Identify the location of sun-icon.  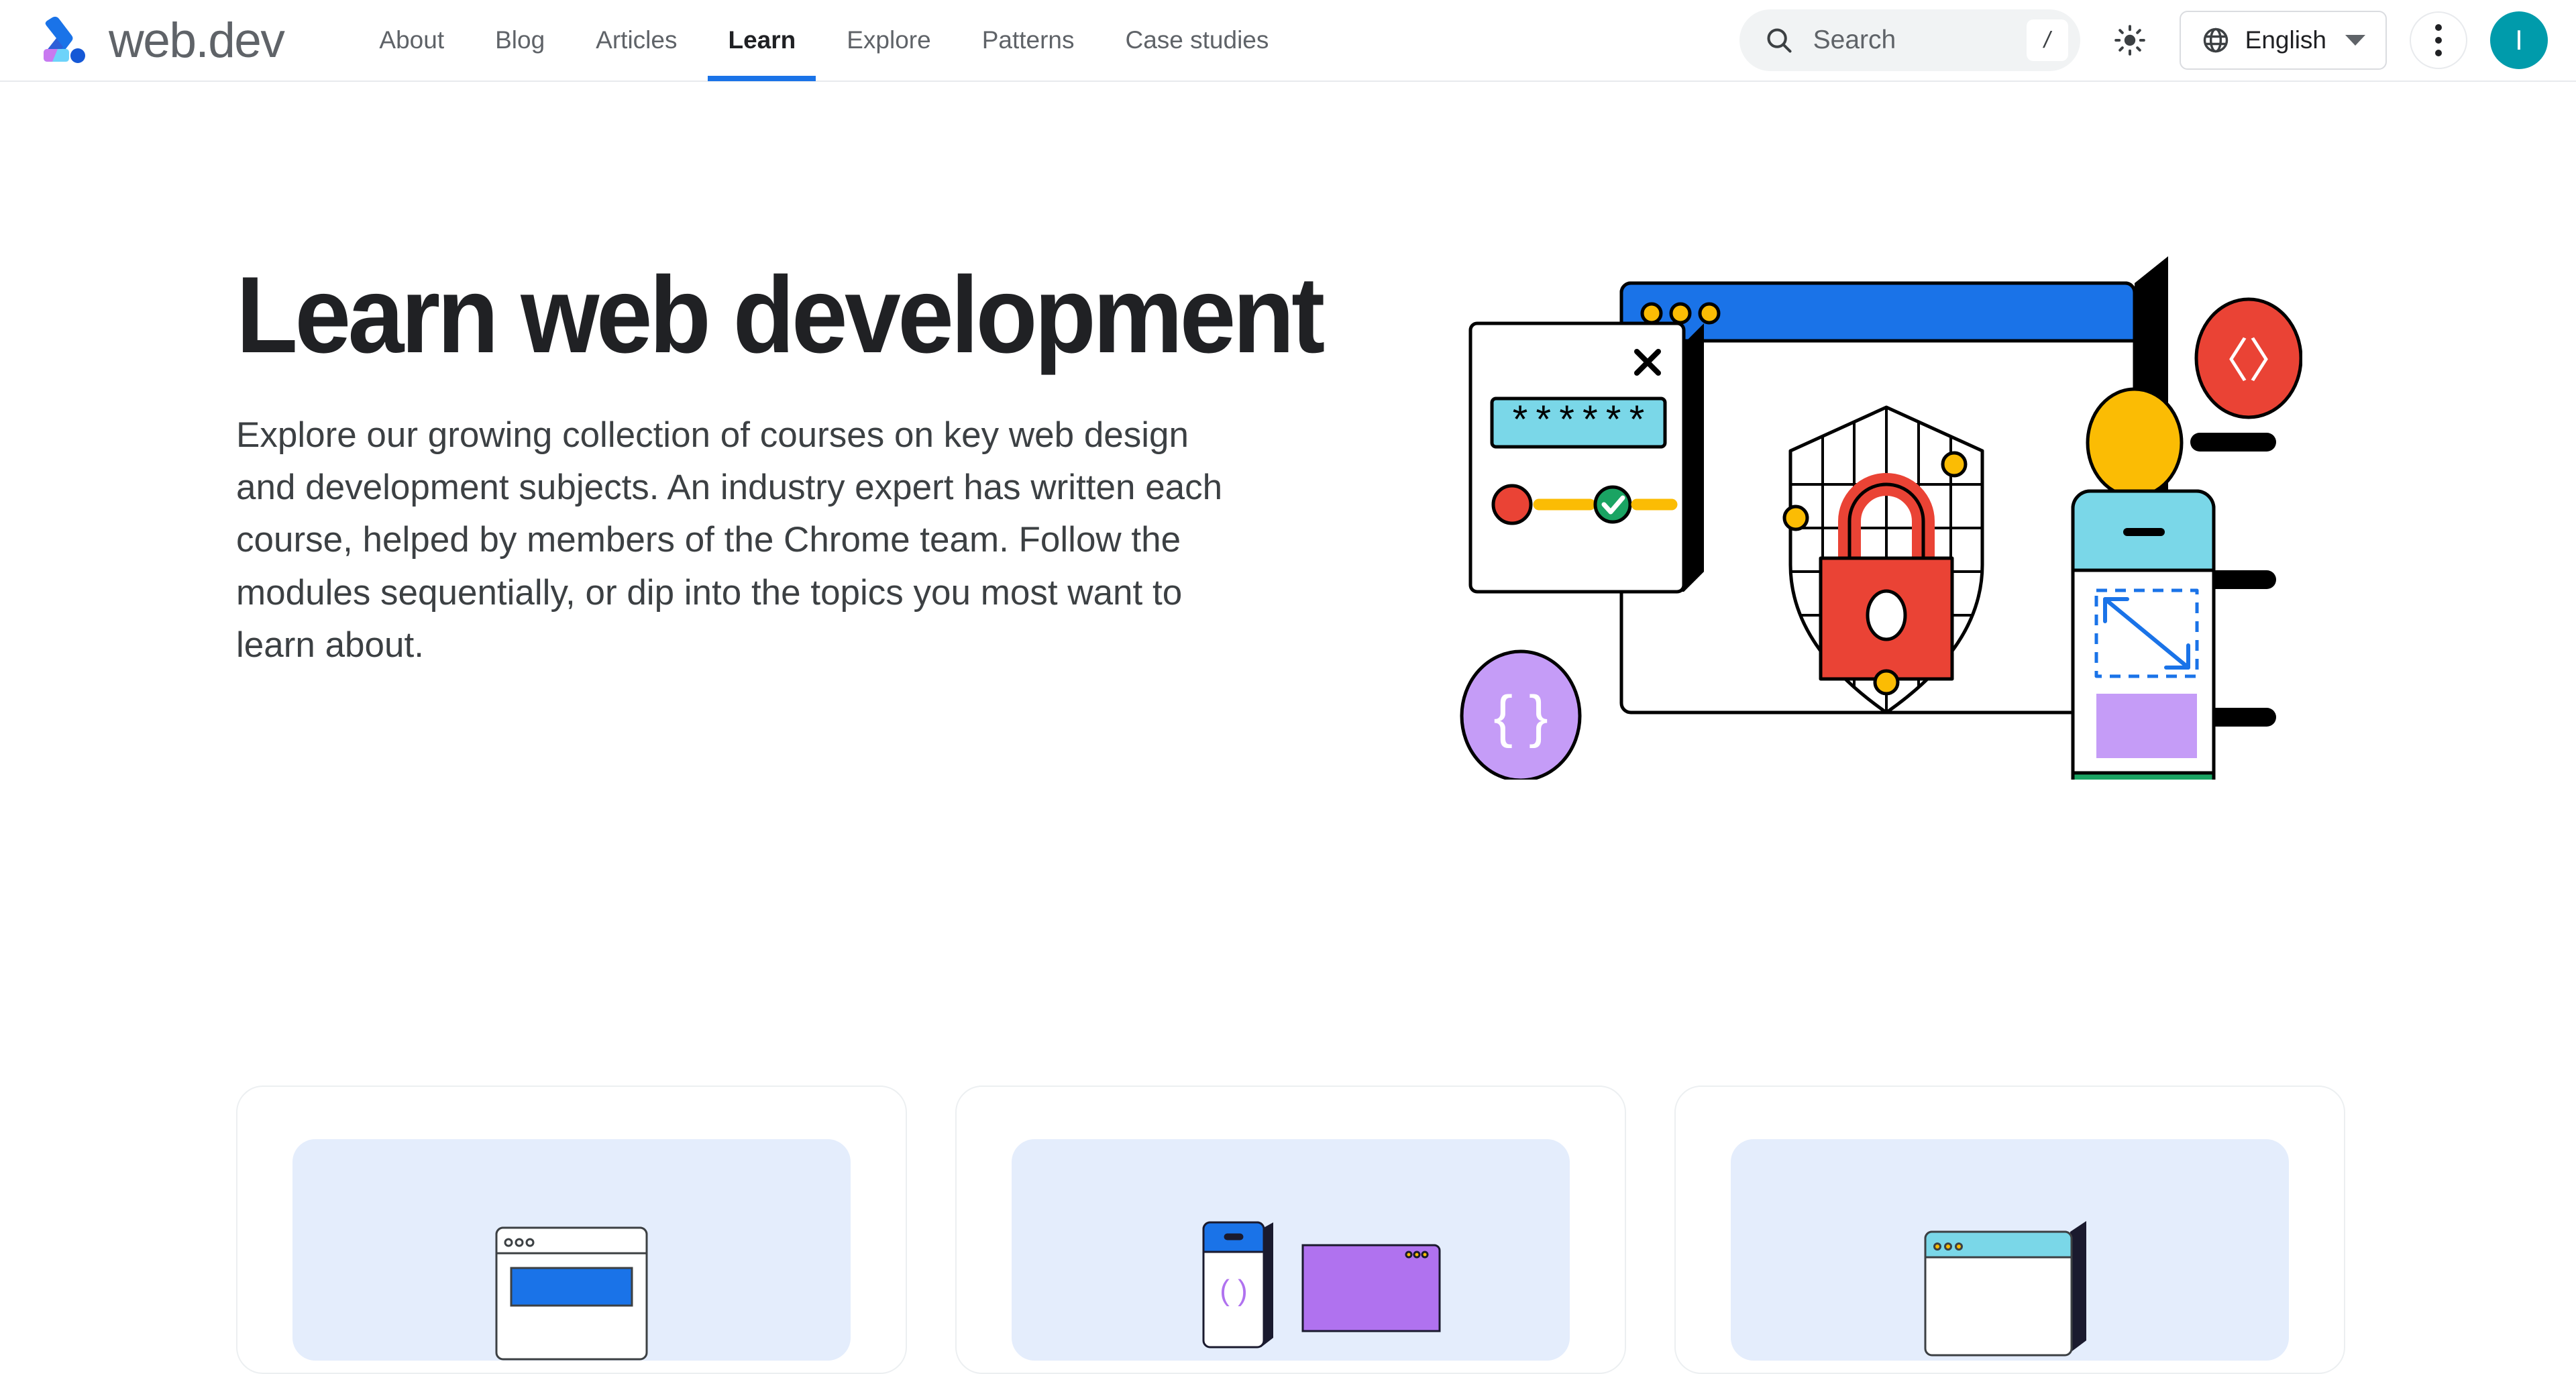
(2129, 41).